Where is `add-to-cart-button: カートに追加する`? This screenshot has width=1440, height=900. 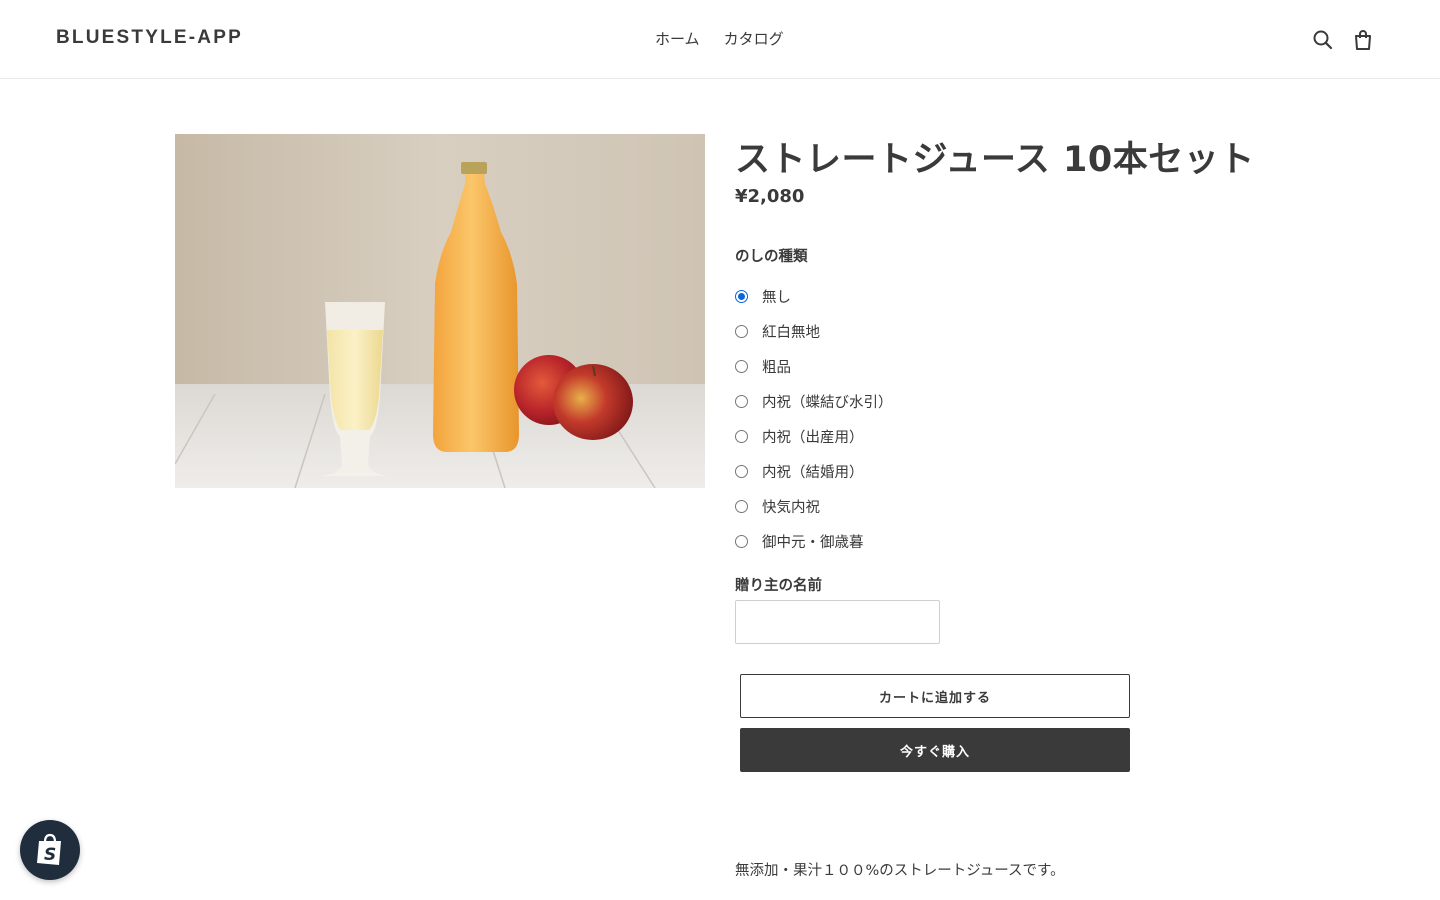
add-to-cart-button: カートに追加する is located at coordinates (935, 696).